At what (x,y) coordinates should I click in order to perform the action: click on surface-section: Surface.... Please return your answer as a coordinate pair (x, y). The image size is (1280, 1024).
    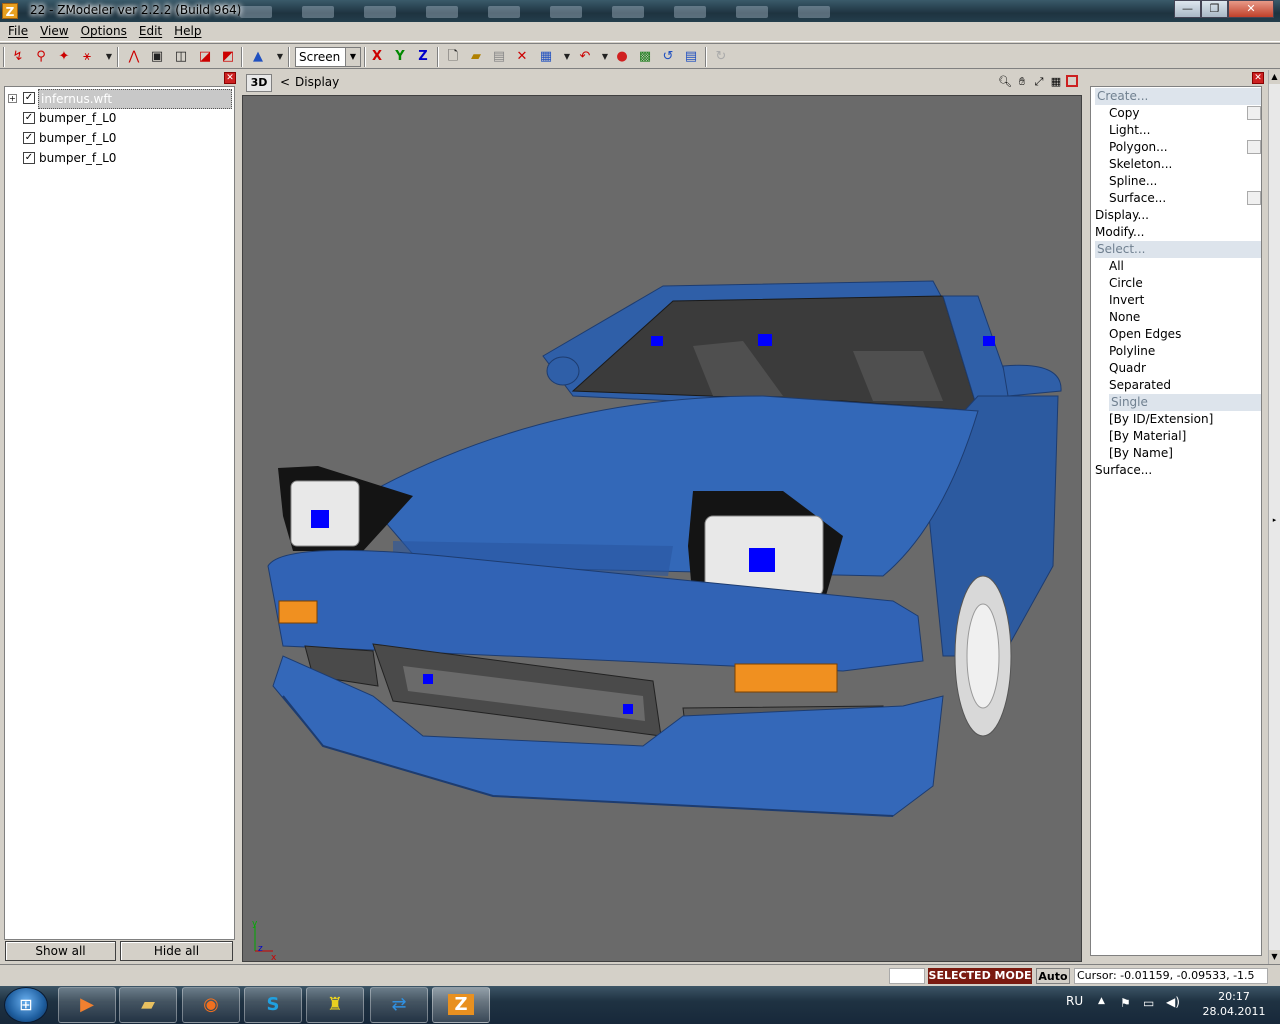
    Looking at the image, I should click on (1178, 470).